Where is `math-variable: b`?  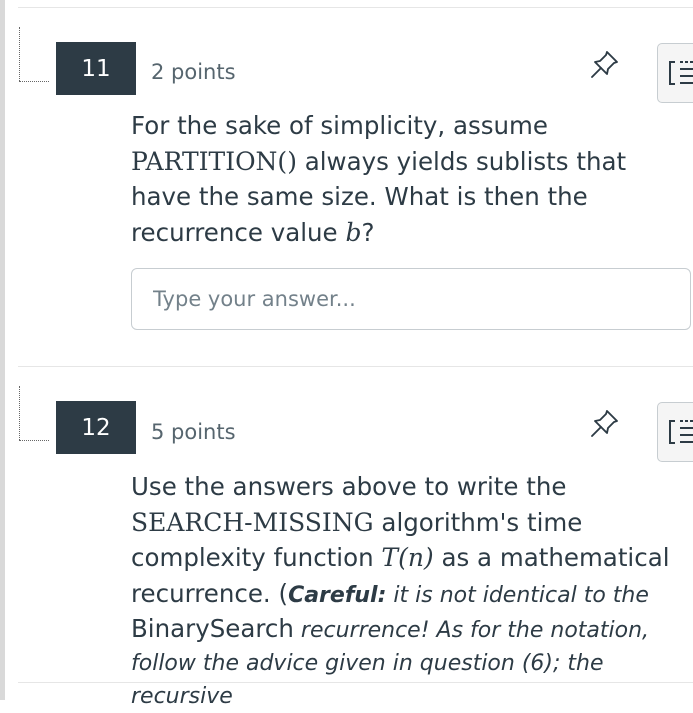 math-variable: b is located at coordinates (353, 232).